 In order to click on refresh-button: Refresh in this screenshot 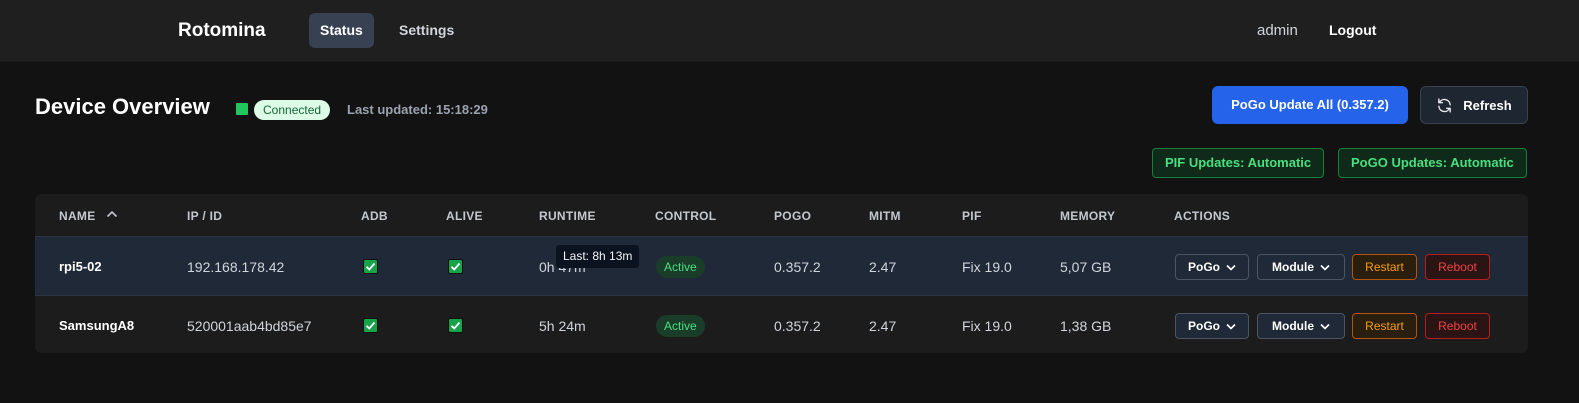, I will do `click(1474, 105)`.